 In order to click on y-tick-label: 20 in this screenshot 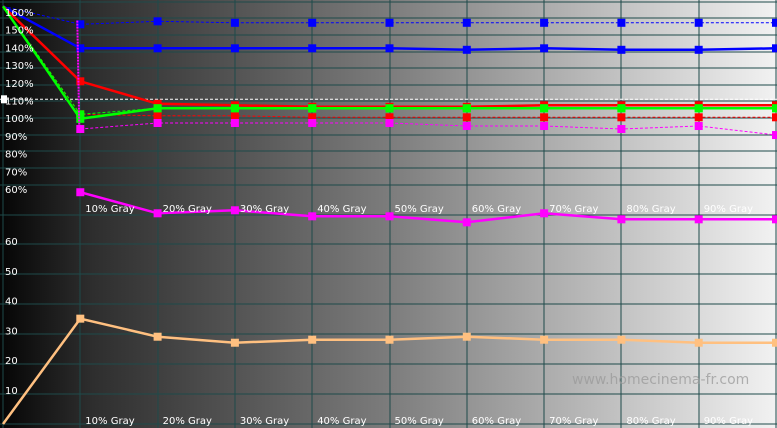, I will do `click(11, 361)`.